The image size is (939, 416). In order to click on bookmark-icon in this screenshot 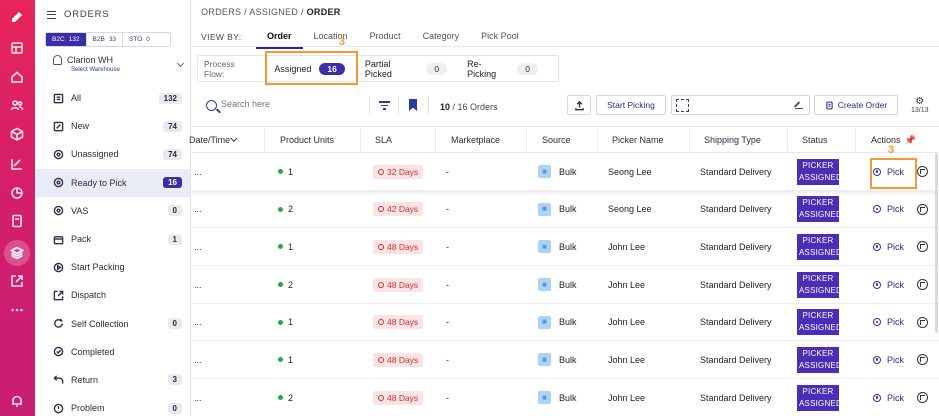, I will do `click(413, 105)`.